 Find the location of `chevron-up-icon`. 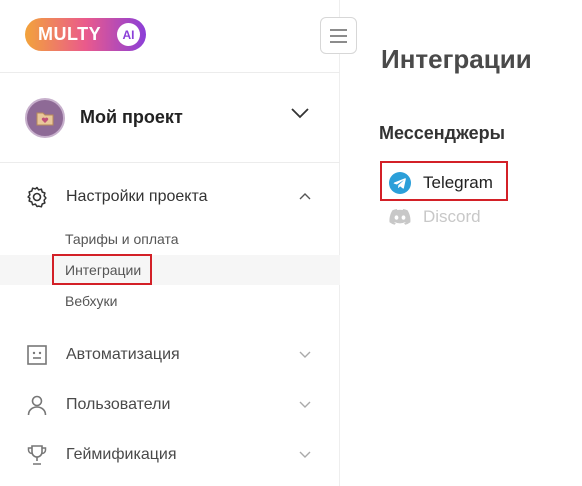

chevron-up-icon is located at coordinates (305, 196).